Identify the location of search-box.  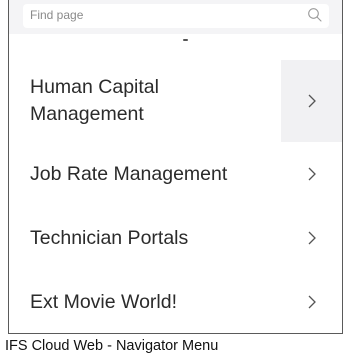
(176, 16).